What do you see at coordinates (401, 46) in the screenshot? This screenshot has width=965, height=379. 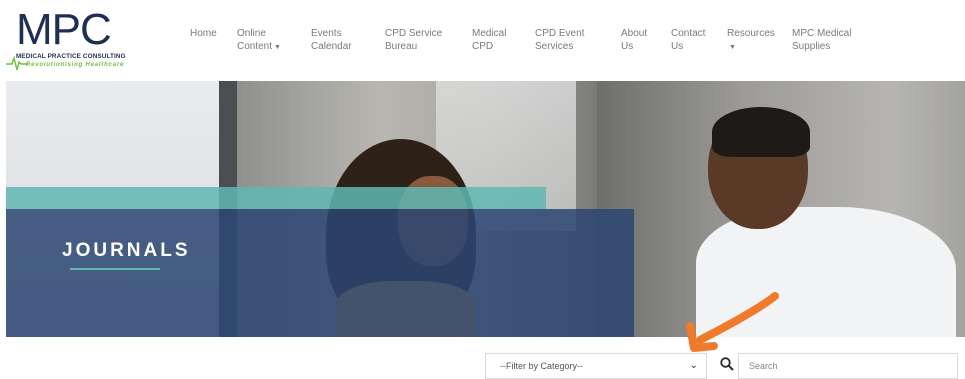 I see `nav-item-label: Bureau` at bounding box center [401, 46].